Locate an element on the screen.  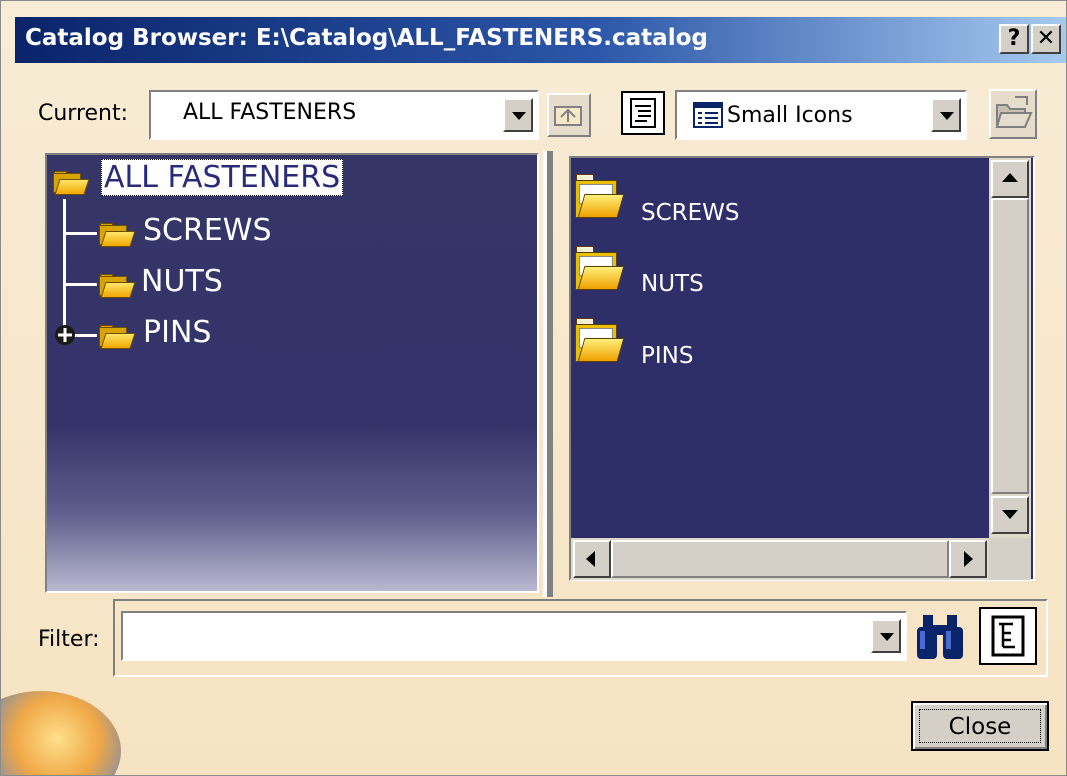
help-button: ? is located at coordinates (1014, 39).